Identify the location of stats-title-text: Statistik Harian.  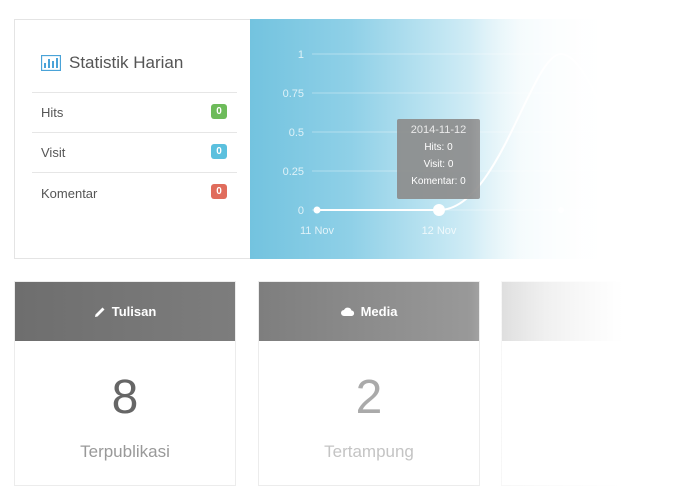
(126, 62).